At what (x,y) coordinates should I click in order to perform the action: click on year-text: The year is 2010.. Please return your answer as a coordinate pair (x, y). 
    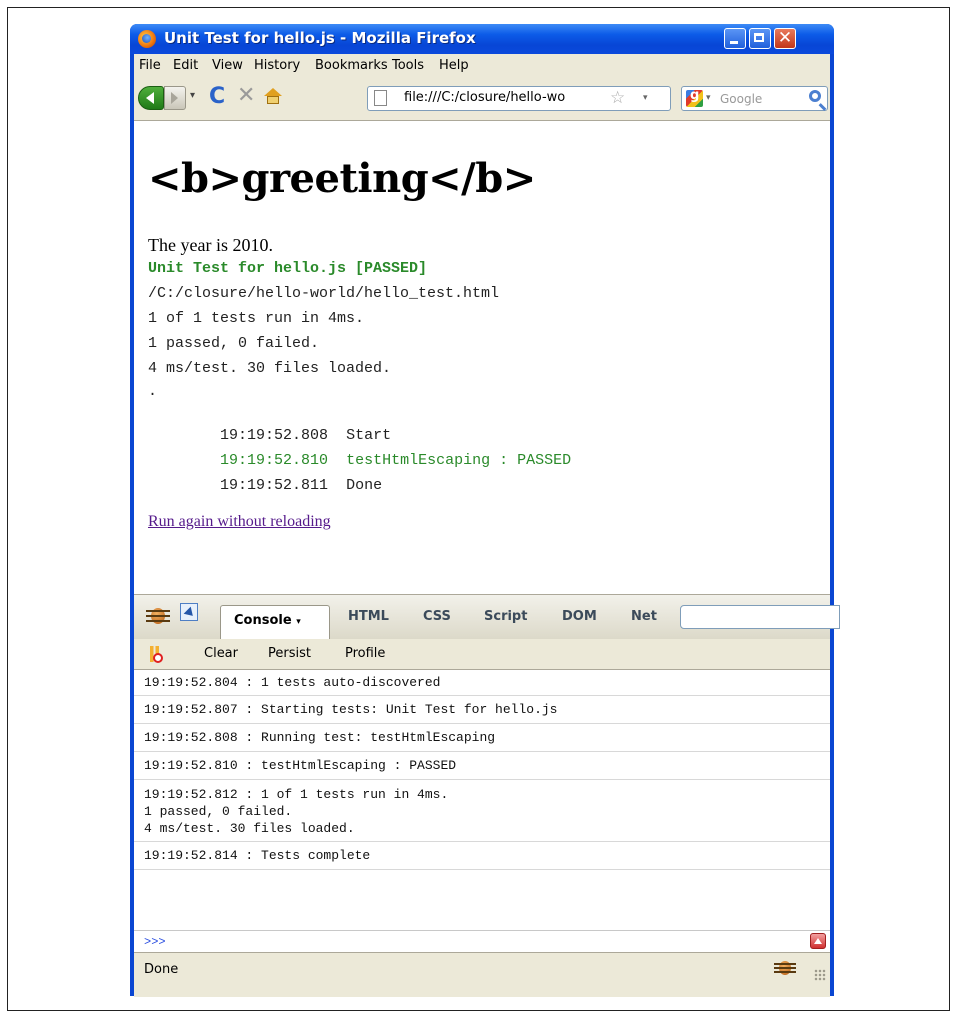
    Looking at the image, I should click on (210, 245).